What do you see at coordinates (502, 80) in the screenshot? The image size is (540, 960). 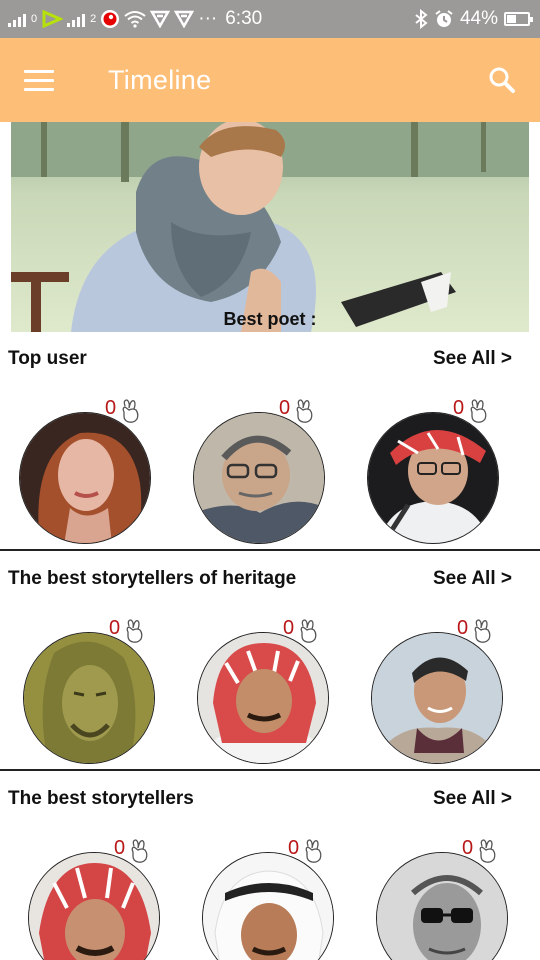 I see `search-icon` at bounding box center [502, 80].